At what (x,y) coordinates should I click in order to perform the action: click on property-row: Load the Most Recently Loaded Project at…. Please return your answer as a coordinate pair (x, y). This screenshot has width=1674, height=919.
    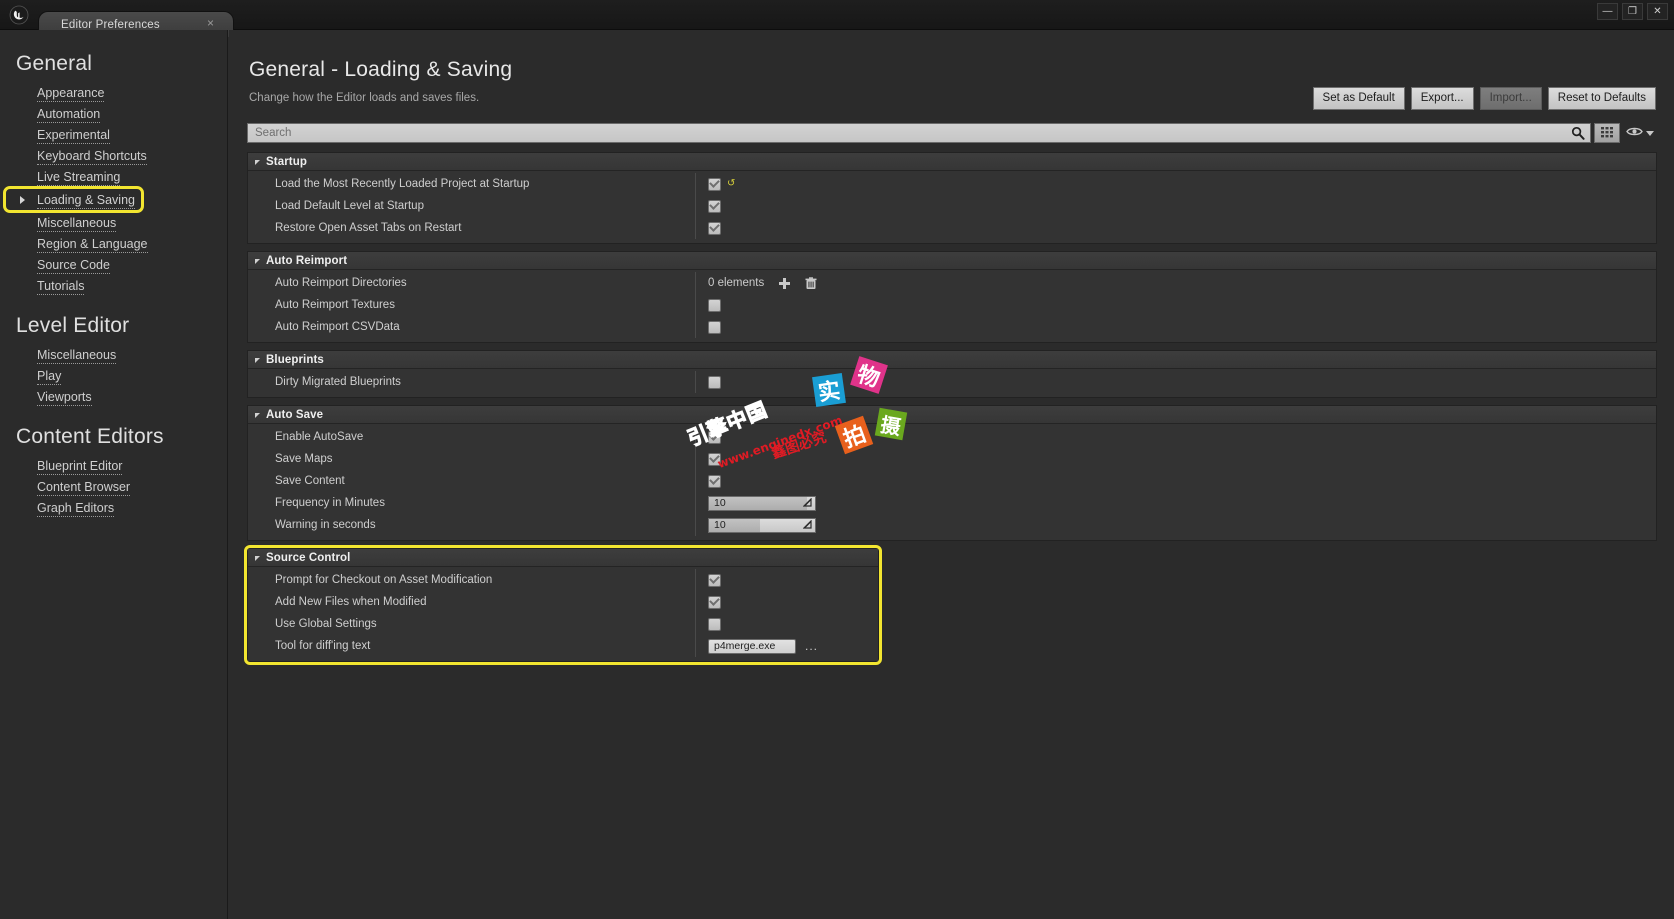
    Looking at the image, I should click on (952, 184).